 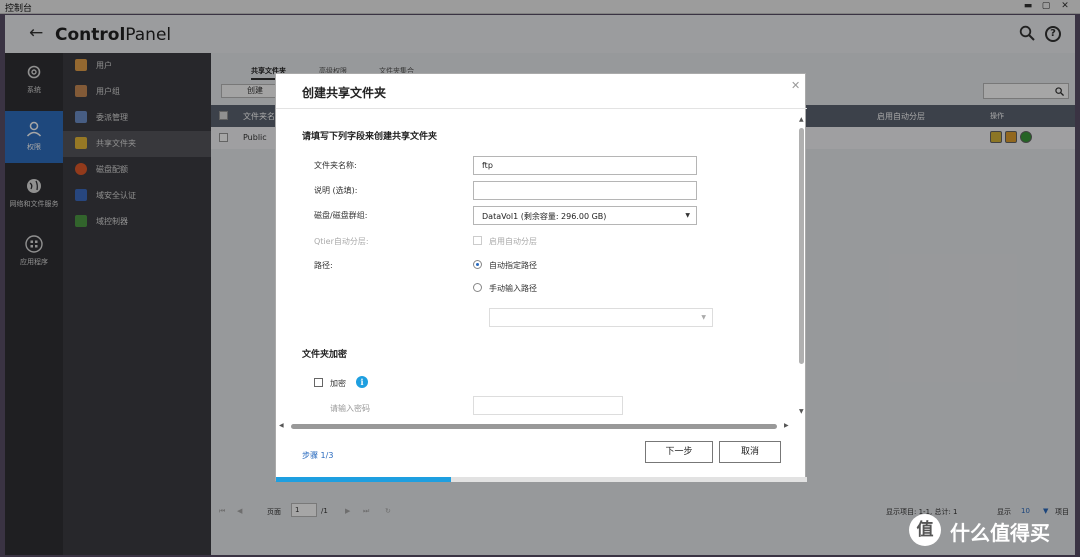 I want to click on password-label: 请输入密码, so click(x=350, y=408).